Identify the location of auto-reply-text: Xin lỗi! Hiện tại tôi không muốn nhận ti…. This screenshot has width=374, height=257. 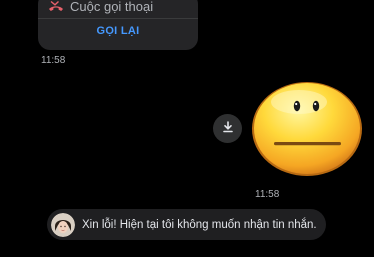
(199, 224).